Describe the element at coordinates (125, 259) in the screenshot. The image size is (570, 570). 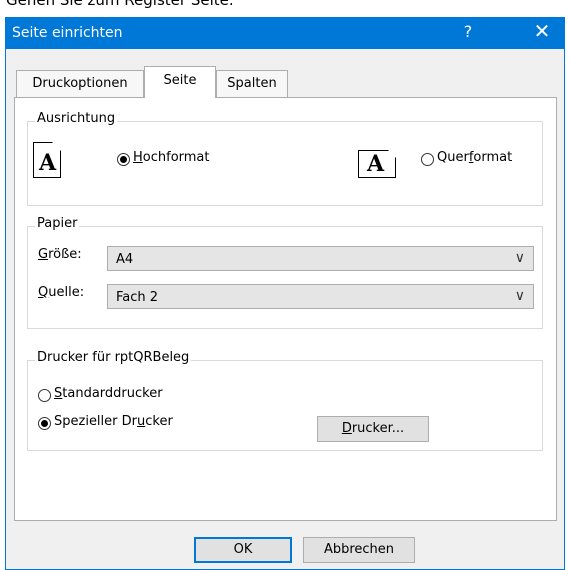
I see `paper-size-value: A4` at that location.